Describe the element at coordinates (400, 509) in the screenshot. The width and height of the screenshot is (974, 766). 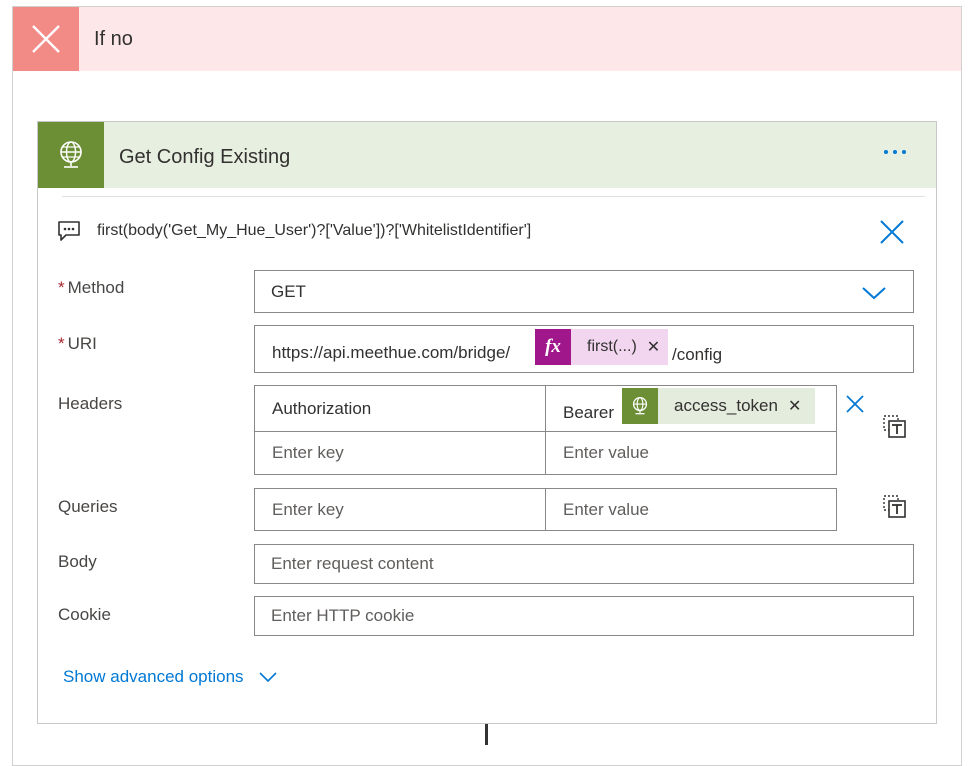
I see `query-key-input: Enter key` at that location.